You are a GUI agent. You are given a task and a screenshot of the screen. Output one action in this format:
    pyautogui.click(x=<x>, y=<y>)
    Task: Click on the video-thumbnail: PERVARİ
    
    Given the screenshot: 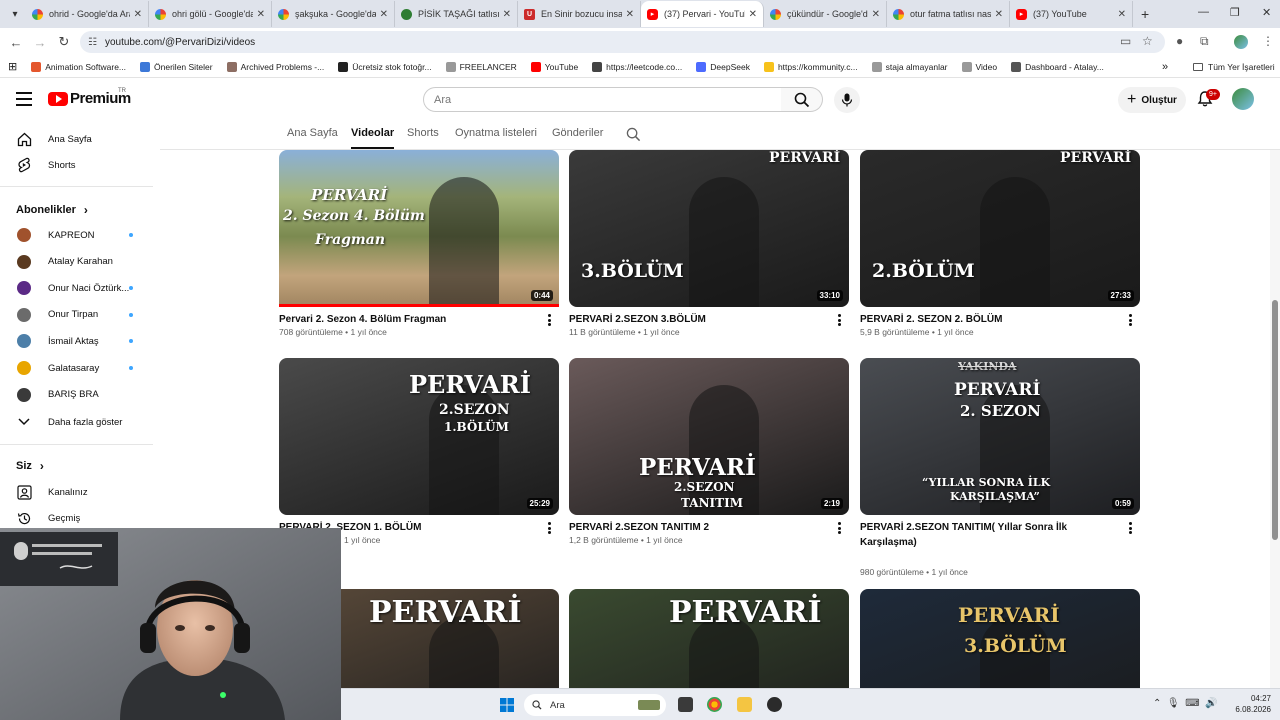 What is the action you would take?
    pyautogui.click(x=709, y=638)
    